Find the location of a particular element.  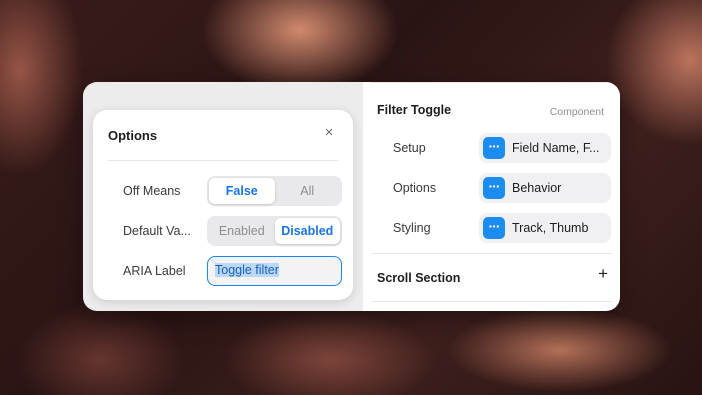

popover-header: Options × is located at coordinates (223, 135).